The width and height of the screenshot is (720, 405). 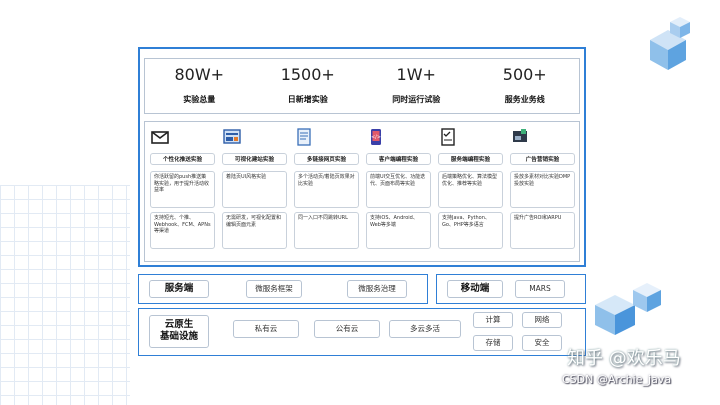 What do you see at coordinates (448, 137) in the screenshot?
I see `checklist-icon` at bounding box center [448, 137].